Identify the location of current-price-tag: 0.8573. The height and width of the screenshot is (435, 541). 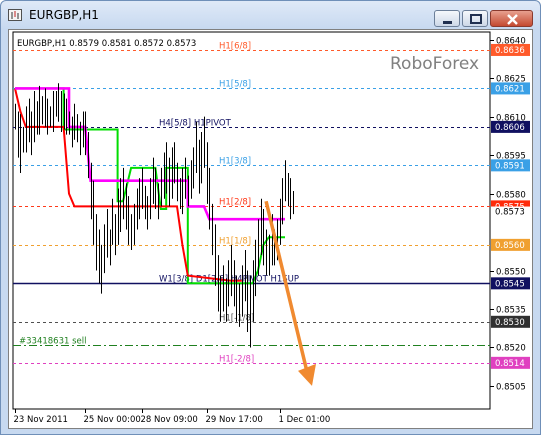
(510, 213).